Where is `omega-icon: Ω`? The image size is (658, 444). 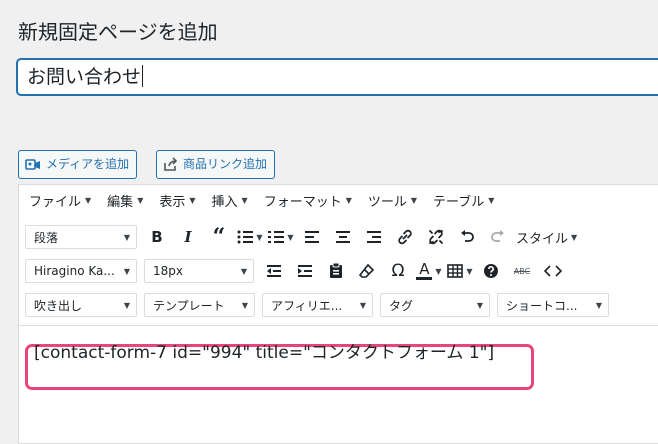
omega-icon: Ω is located at coordinates (398, 271).